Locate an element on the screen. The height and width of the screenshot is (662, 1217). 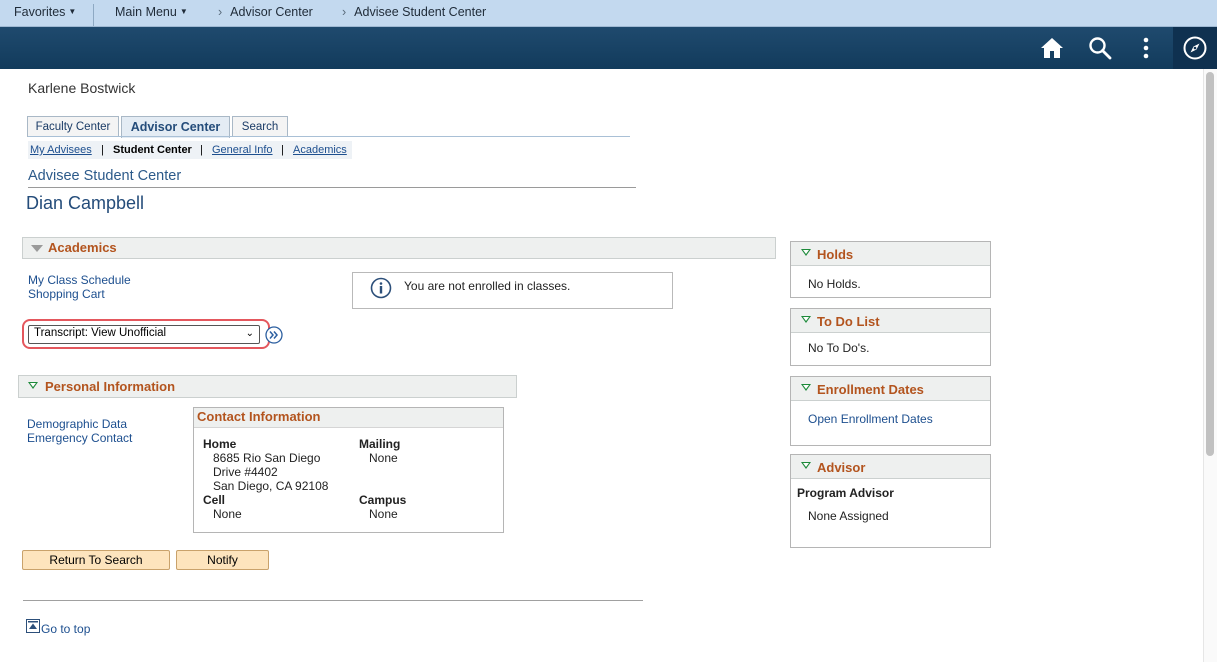
favorites-menu: Favorites▼ is located at coordinates (45, 12).